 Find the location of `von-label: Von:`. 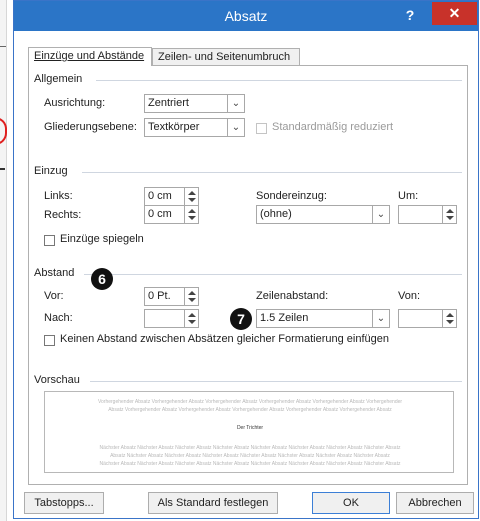

von-label: Von: is located at coordinates (409, 296).